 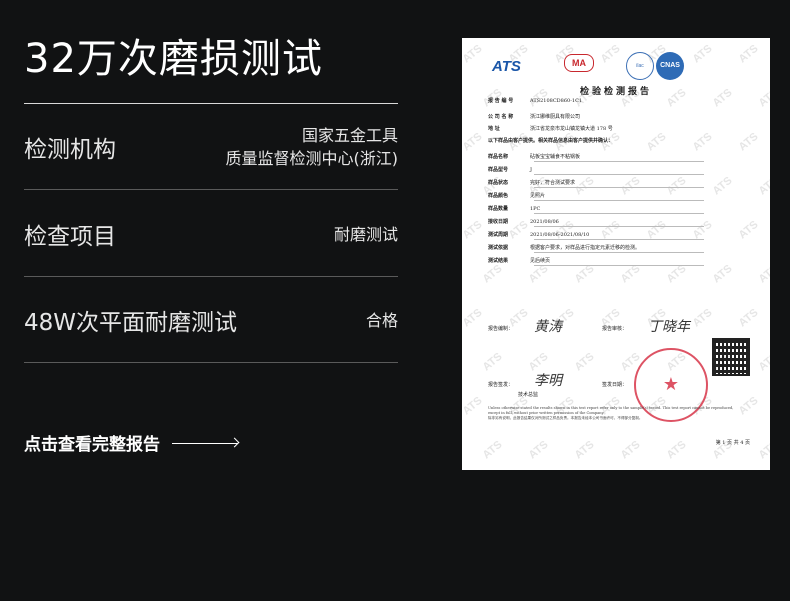 What do you see at coordinates (571, 129) in the screenshot?
I see `field-value: 浙江省龙泉市龙山镇龙镇大道 178 号` at bounding box center [571, 129].